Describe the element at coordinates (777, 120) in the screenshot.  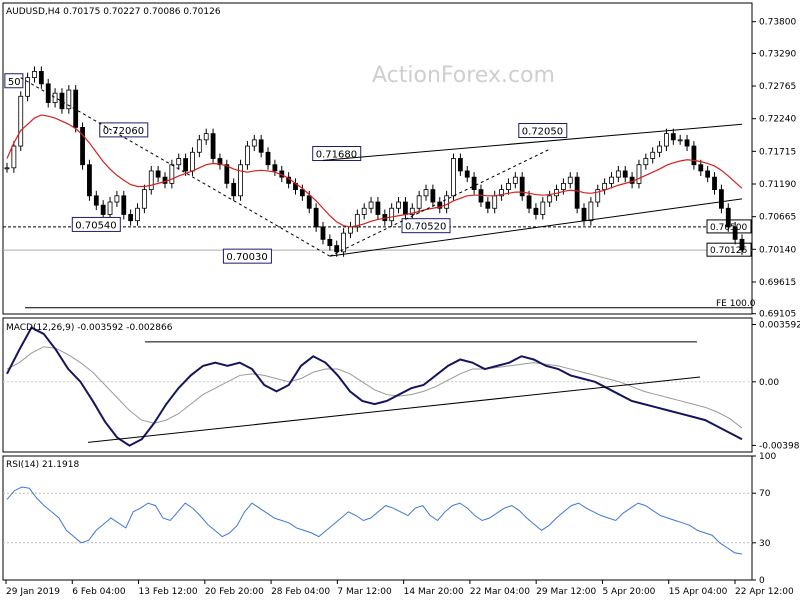
I see `price-y-tick-label: 0.72240` at that location.